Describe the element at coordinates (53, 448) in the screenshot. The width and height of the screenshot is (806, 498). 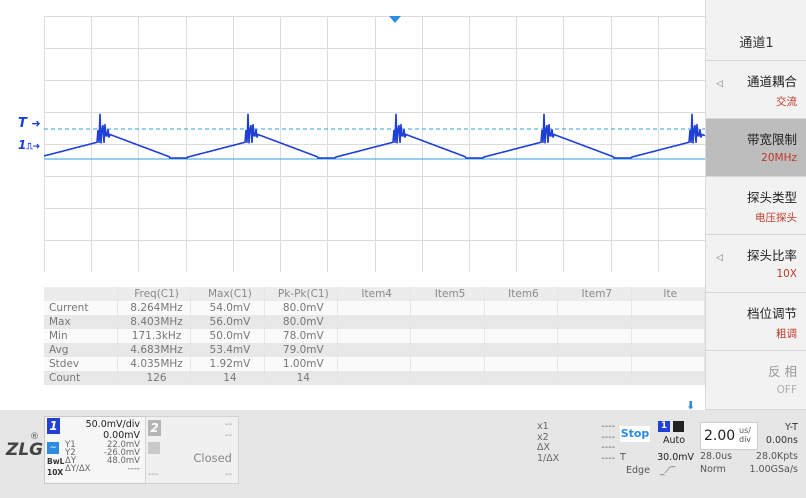
I see `coupling-ac-icon: ~` at that location.